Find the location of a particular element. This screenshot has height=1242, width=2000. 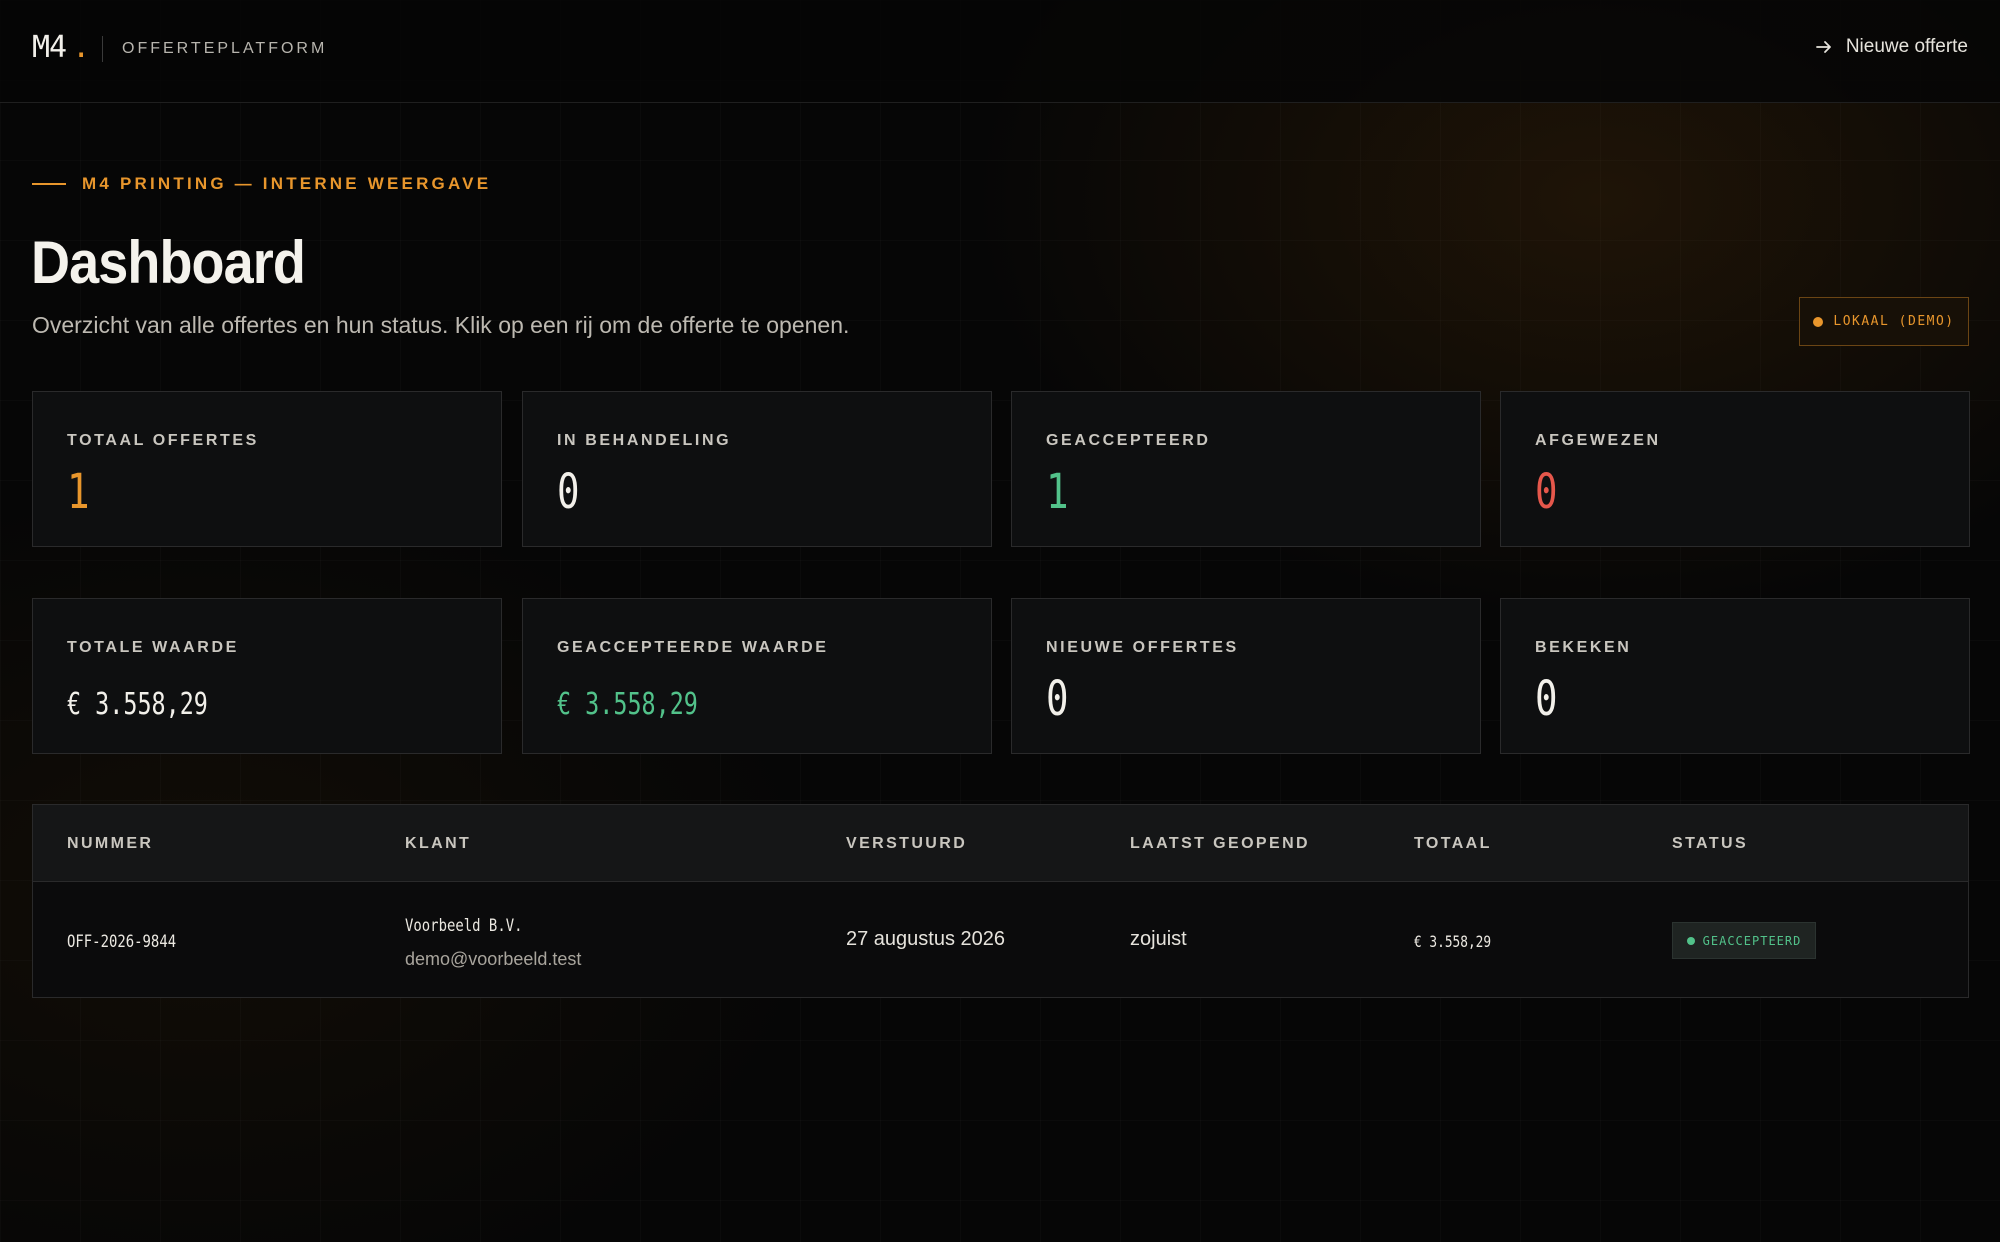

client-name: Voorbeeld B.V. is located at coordinates (464, 926).